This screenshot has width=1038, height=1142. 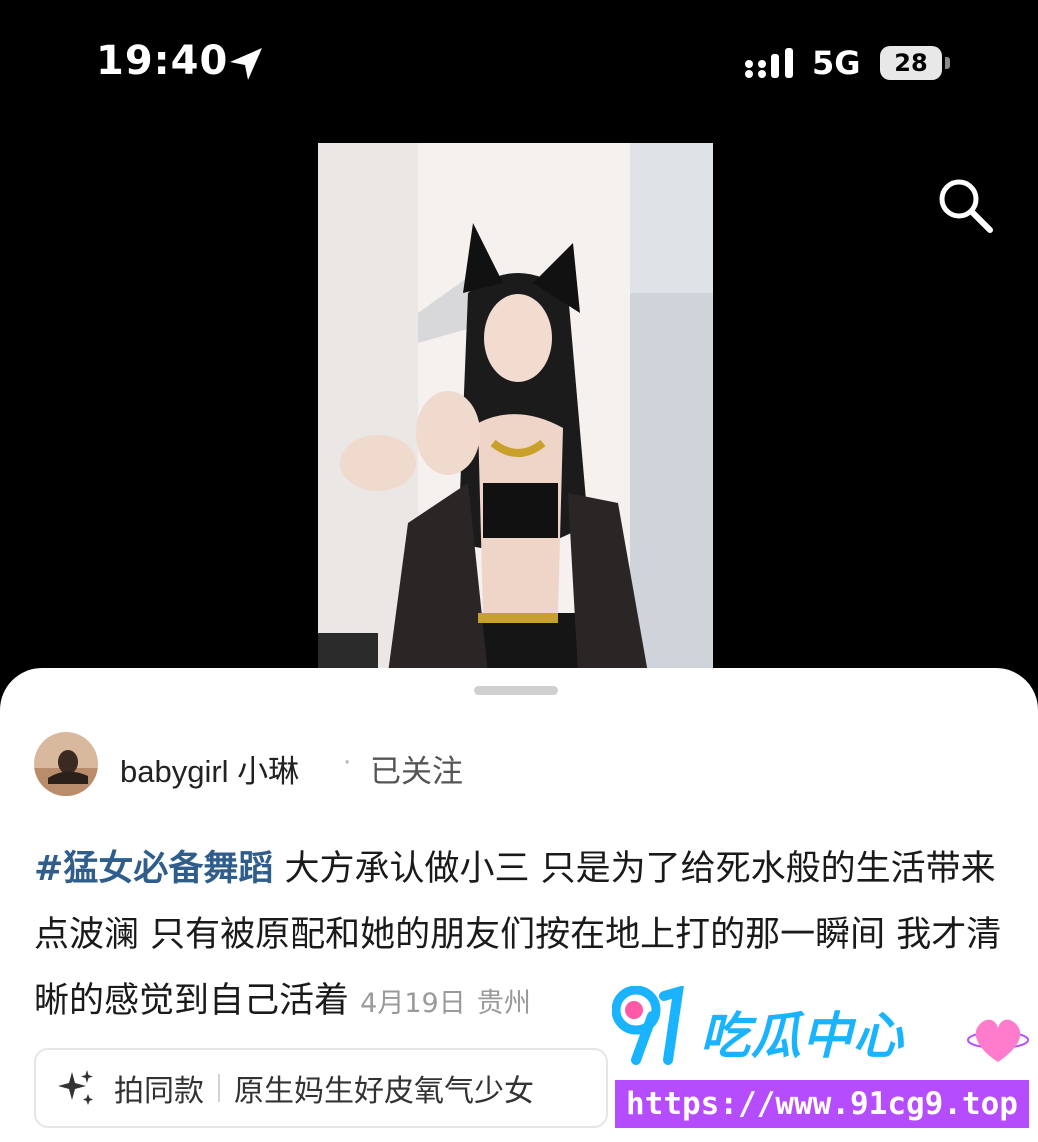 What do you see at coordinates (965, 205) in the screenshot?
I see `search-icon` at bounding box center [965, 205].